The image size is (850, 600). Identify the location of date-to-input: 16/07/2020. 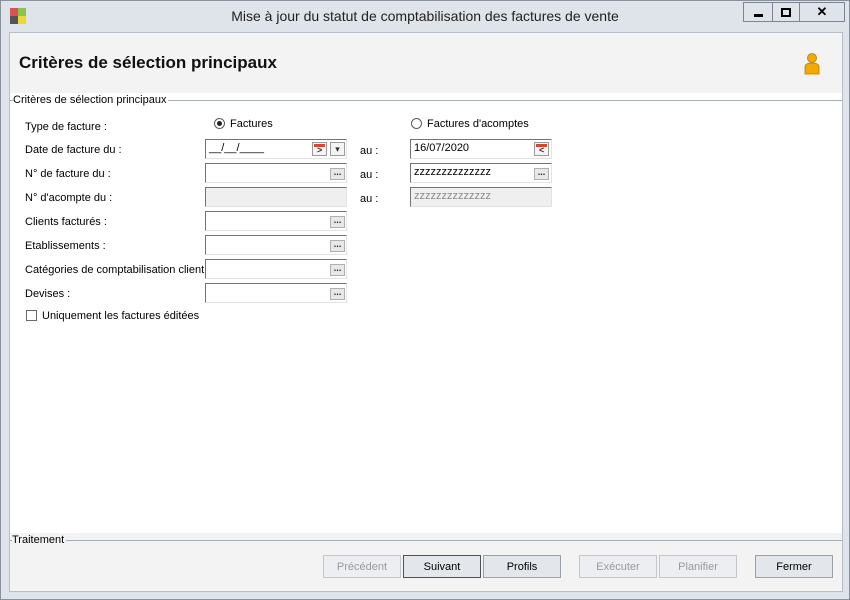
(481, 149).